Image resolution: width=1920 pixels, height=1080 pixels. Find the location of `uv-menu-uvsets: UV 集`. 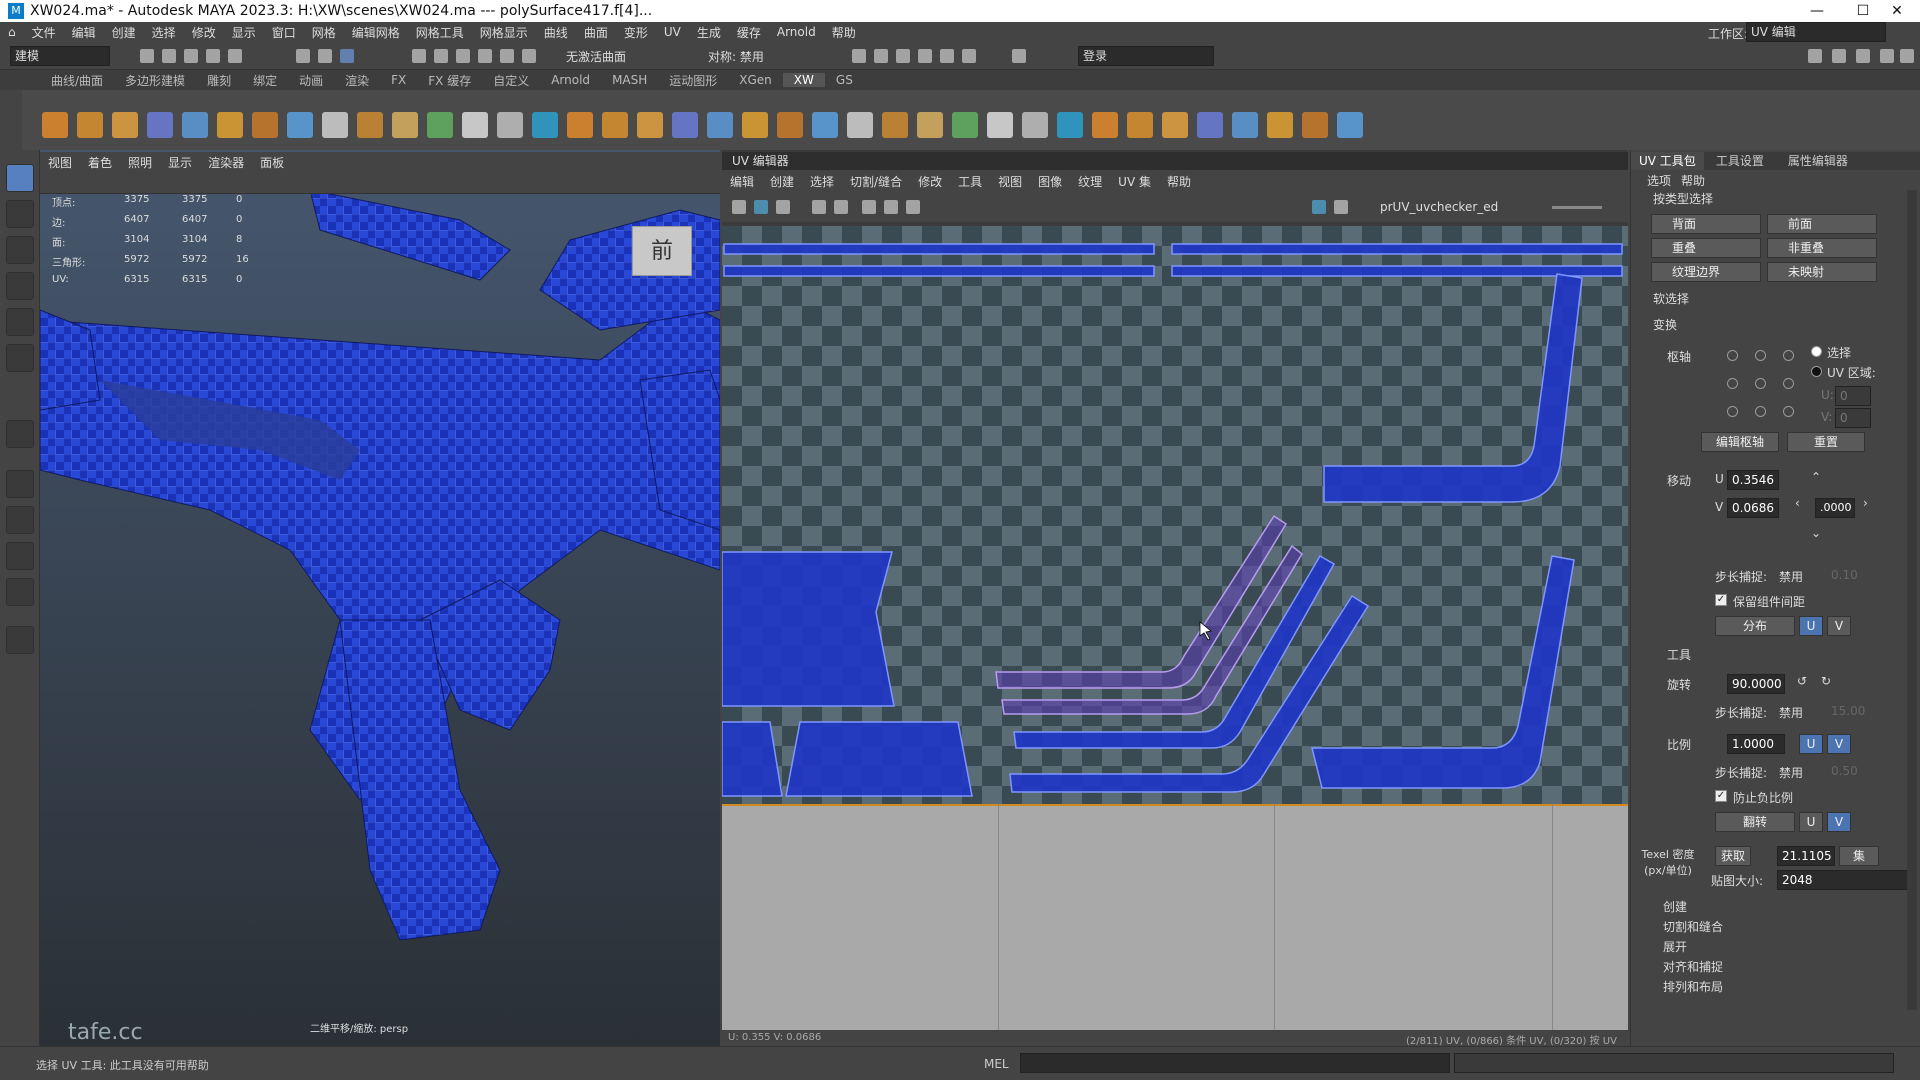

uv-menu-uvsets: UV 集 is located at coordinates (1134, 181).